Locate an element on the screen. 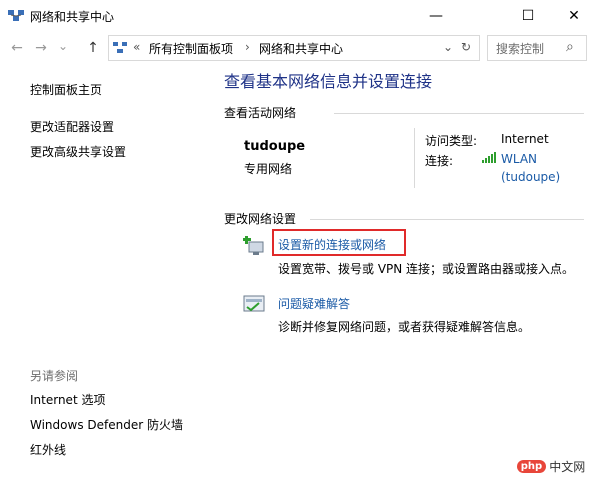 This screenshot has height=478, width=597. see-also-internet-options: Internet 选项 is located at coordinates (67, 399).